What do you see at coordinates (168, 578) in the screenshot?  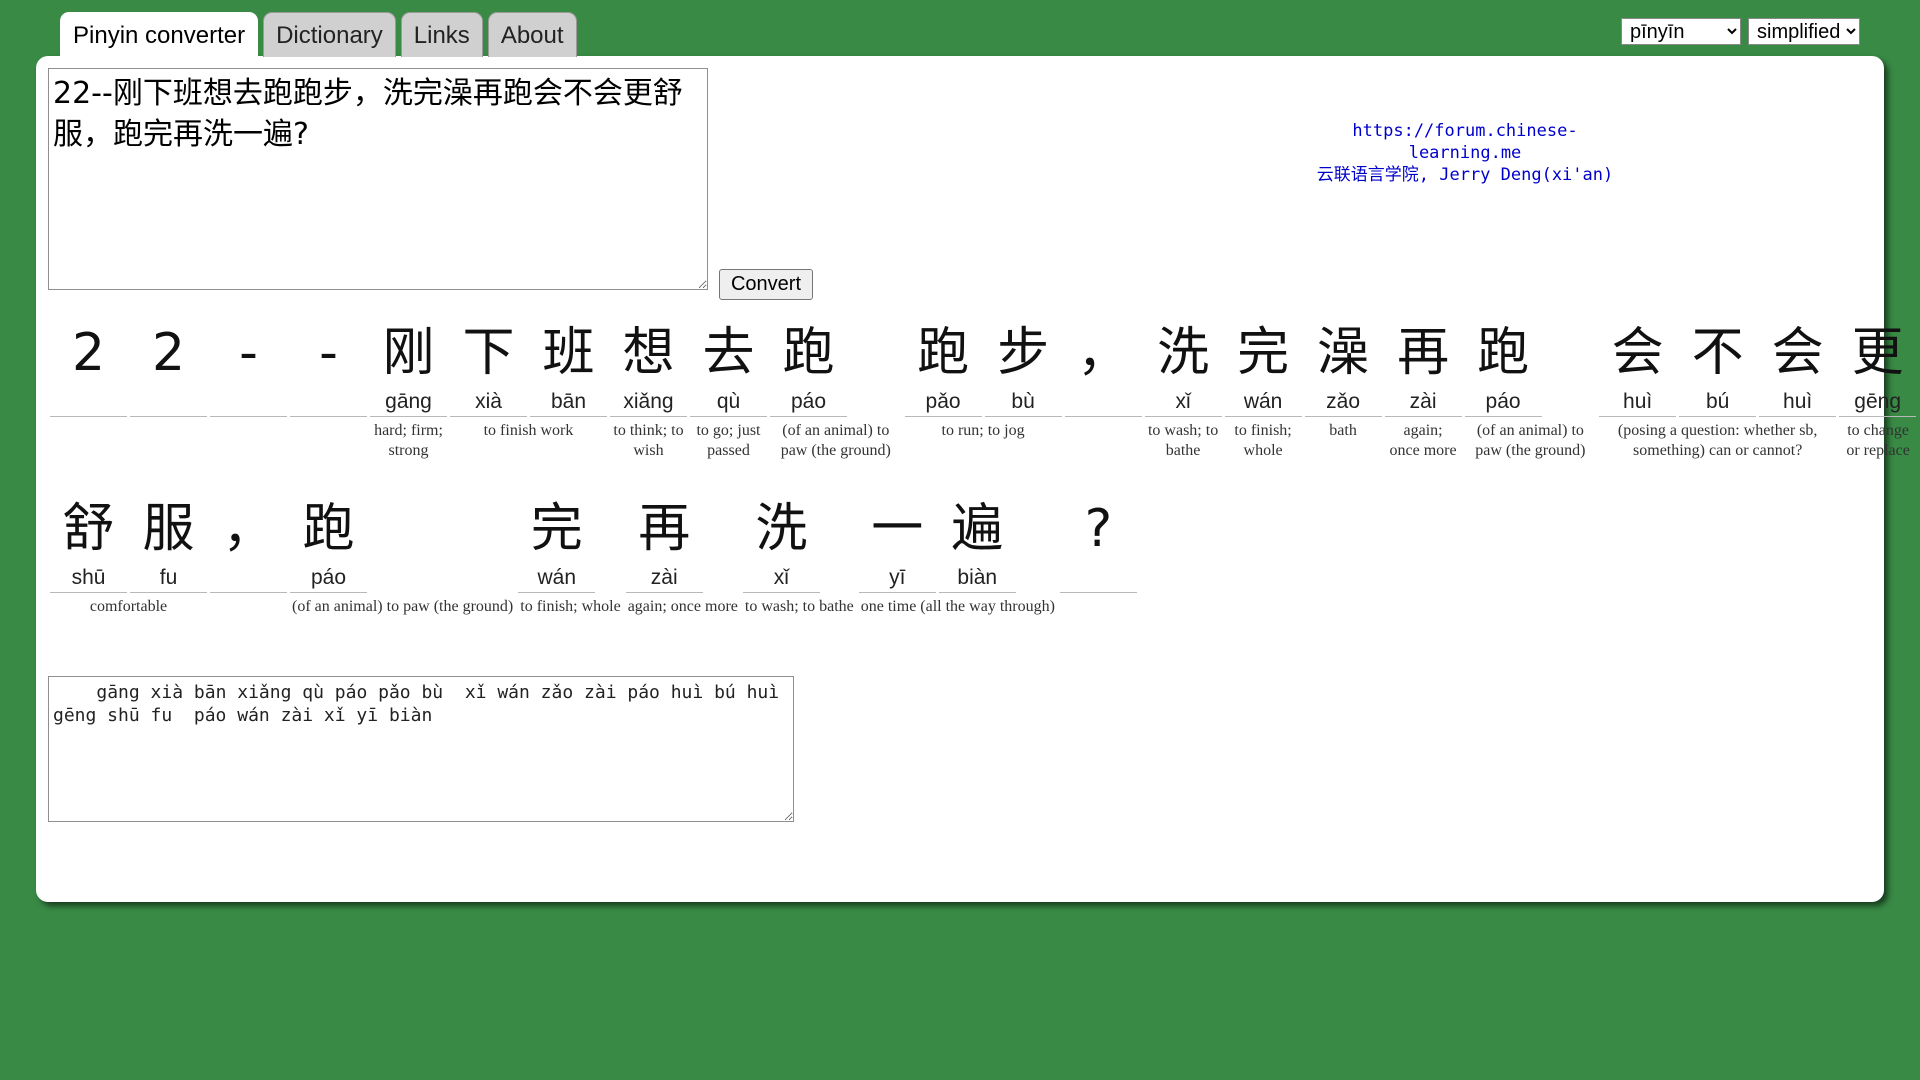 I see `pinyin: fu` at bounding box center [168, 578].